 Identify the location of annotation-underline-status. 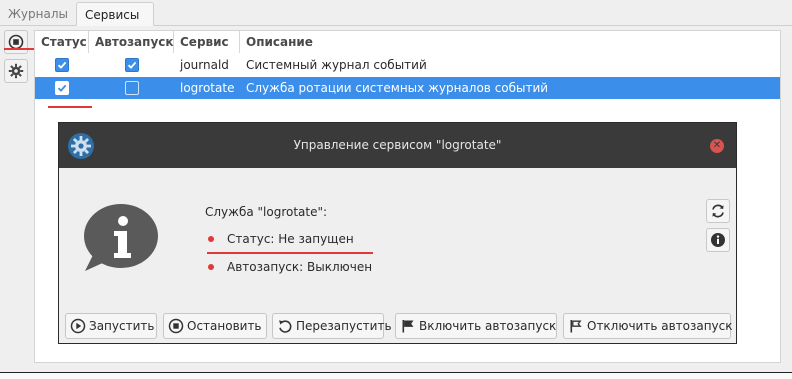
(290, 253).